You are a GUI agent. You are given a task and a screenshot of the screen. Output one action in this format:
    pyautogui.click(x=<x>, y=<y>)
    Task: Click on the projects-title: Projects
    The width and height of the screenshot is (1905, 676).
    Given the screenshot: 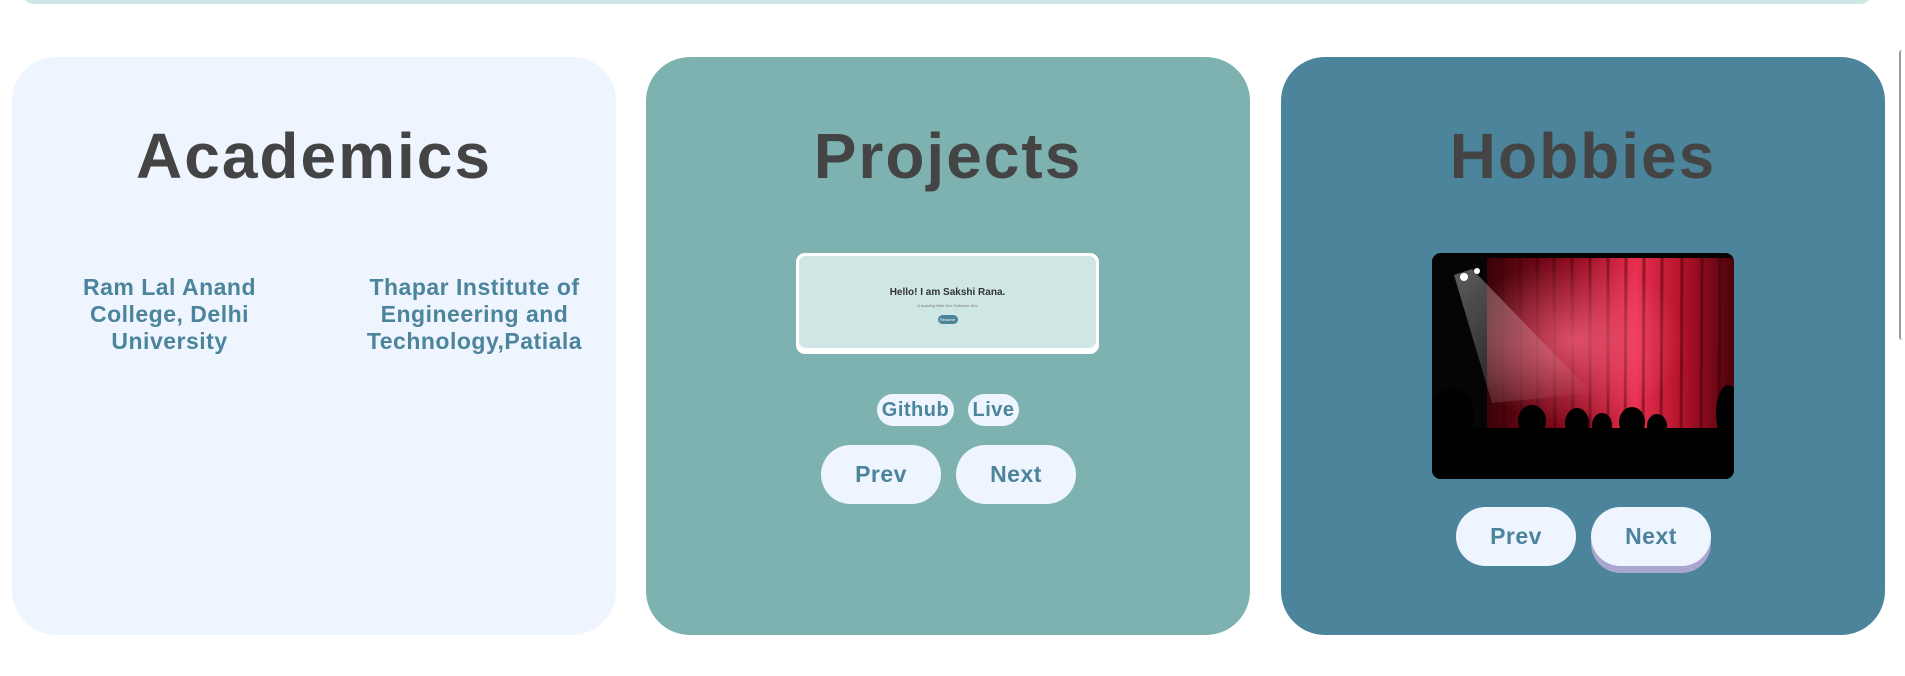 What is the action you would take?
    pyautogui.click(x=948, y=156)
    